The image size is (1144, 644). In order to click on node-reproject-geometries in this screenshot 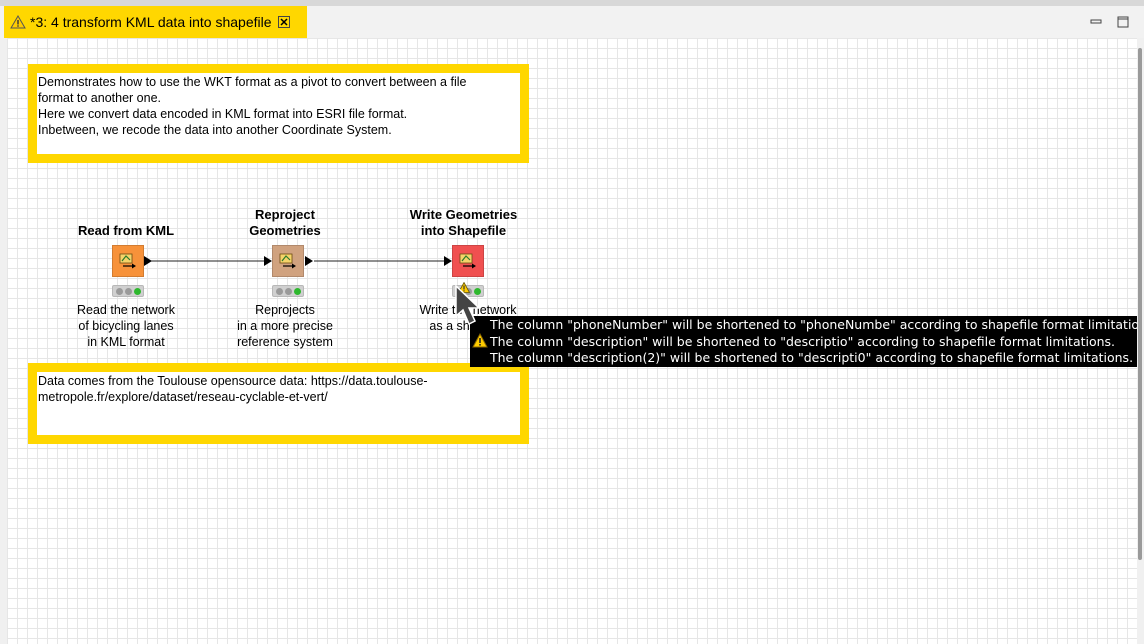, I will do `click(288, 261)`.